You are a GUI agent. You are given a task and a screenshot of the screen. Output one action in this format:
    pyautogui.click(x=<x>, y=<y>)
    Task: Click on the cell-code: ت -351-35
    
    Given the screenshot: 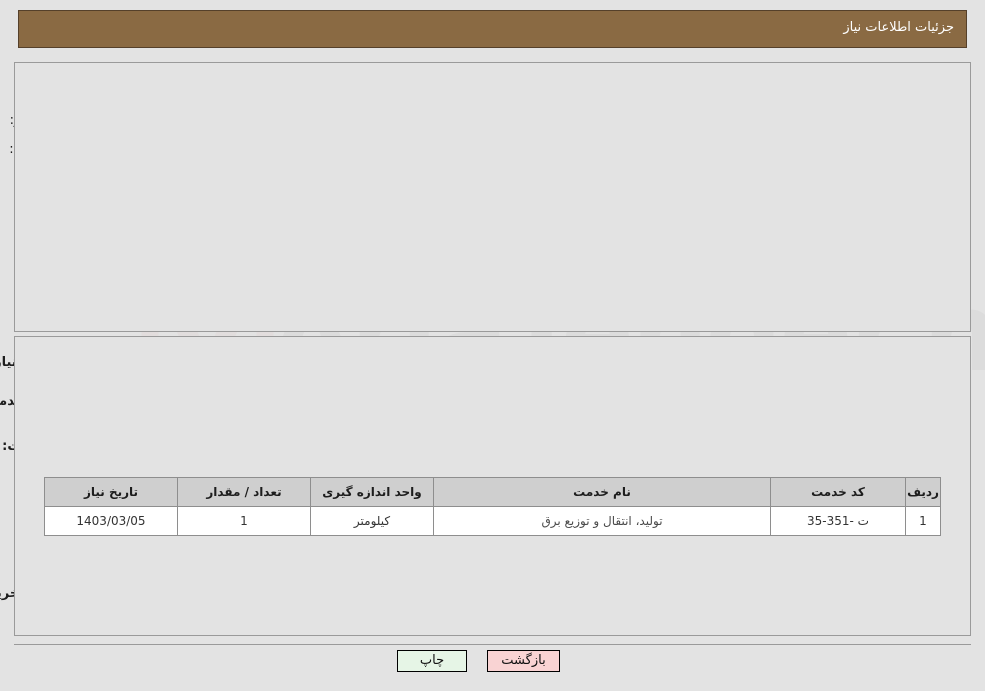 What is the action you would take?
    pyautogui.click(x=838, y=521)
    